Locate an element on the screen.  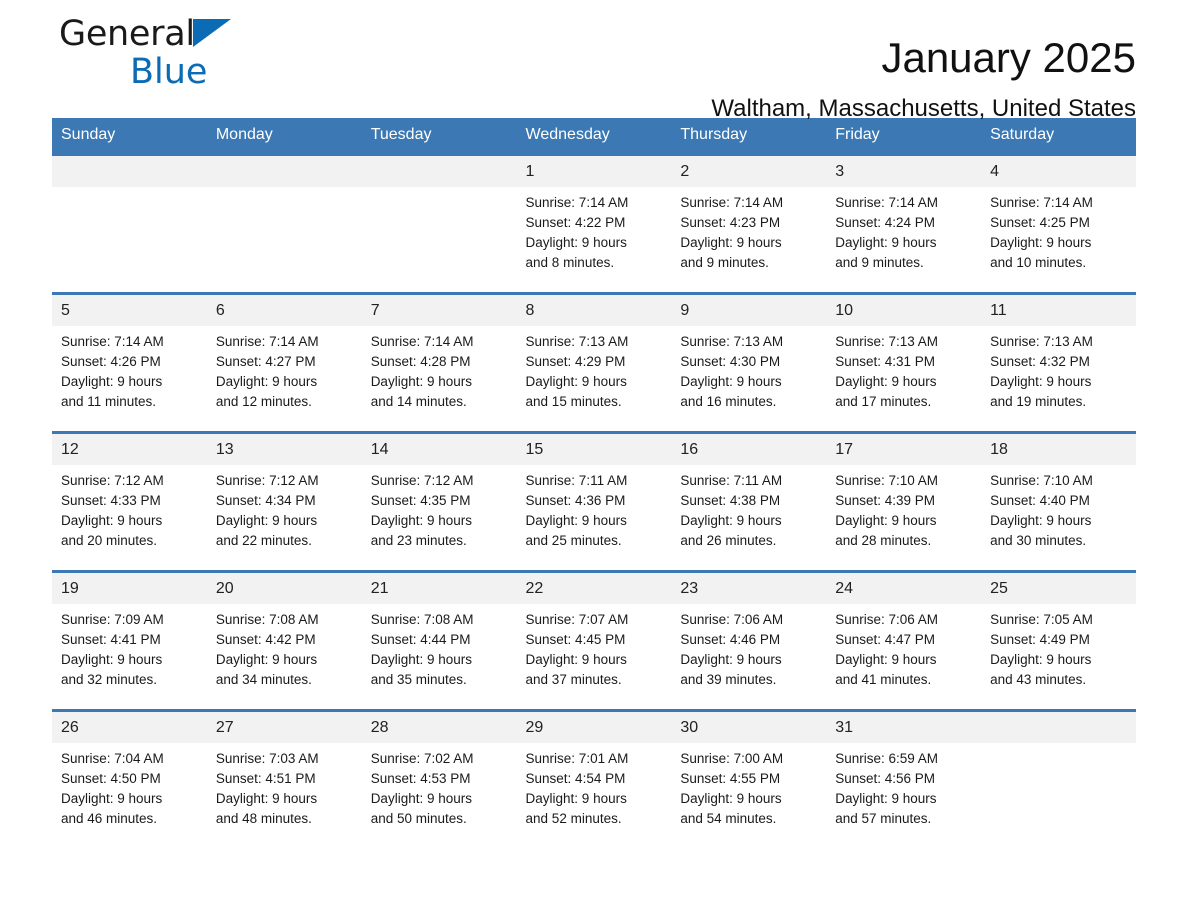
sunset-text: Sunset: 4:27 PM is located at coordinates (265, 361).